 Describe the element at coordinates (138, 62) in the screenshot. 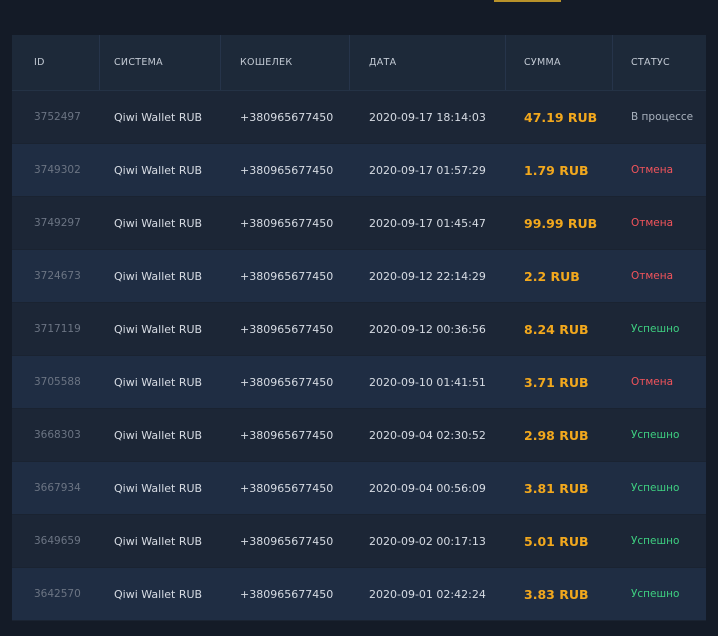

I see `header-system: СИСТЕМА` at that location.